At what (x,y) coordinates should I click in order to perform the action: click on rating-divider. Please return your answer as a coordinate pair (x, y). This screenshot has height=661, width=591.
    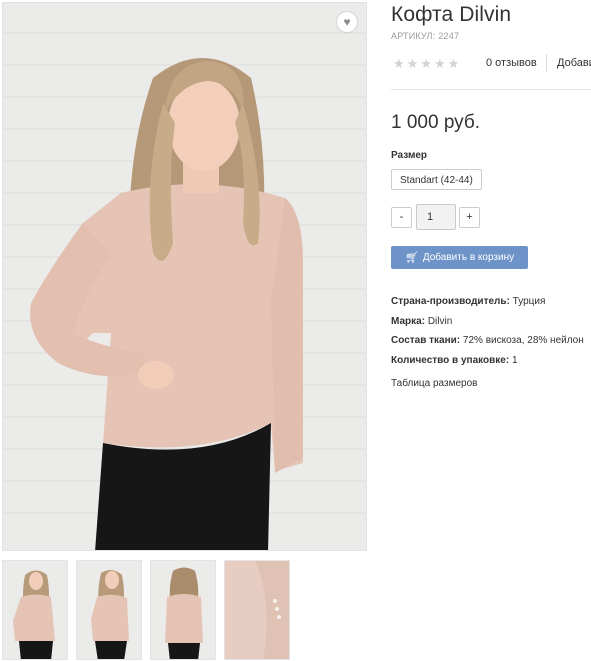
    Looking at the image, I should click on (546, 63).